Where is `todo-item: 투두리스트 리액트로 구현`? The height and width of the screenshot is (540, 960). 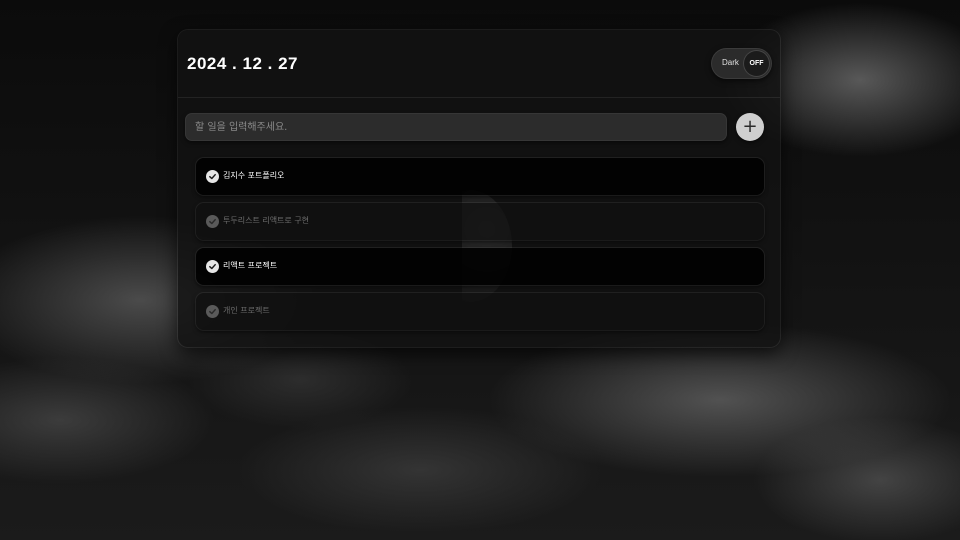
todo-item: 투두리스트 리액트로 구현 is located at coordinates (480, 221).